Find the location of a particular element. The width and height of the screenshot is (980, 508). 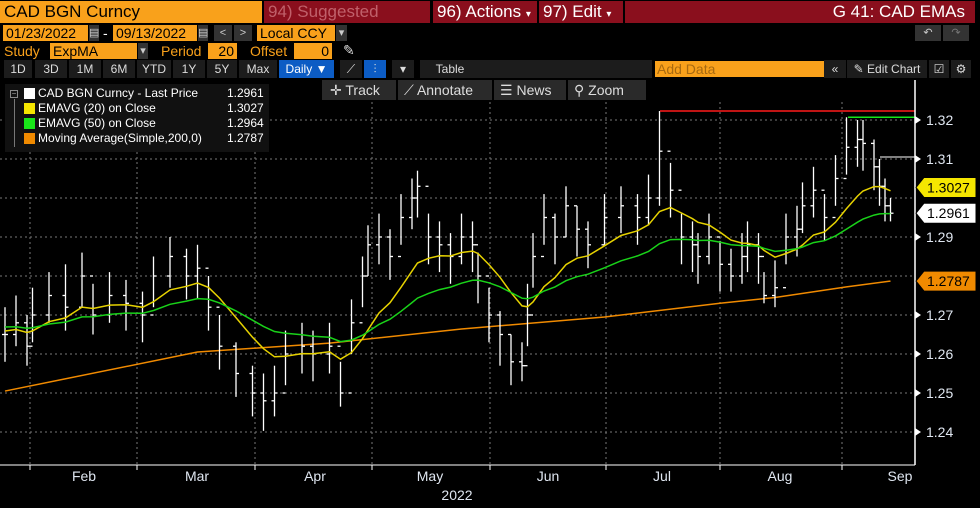

legend-value: 1.2964 is located at coordinates (245, 123).